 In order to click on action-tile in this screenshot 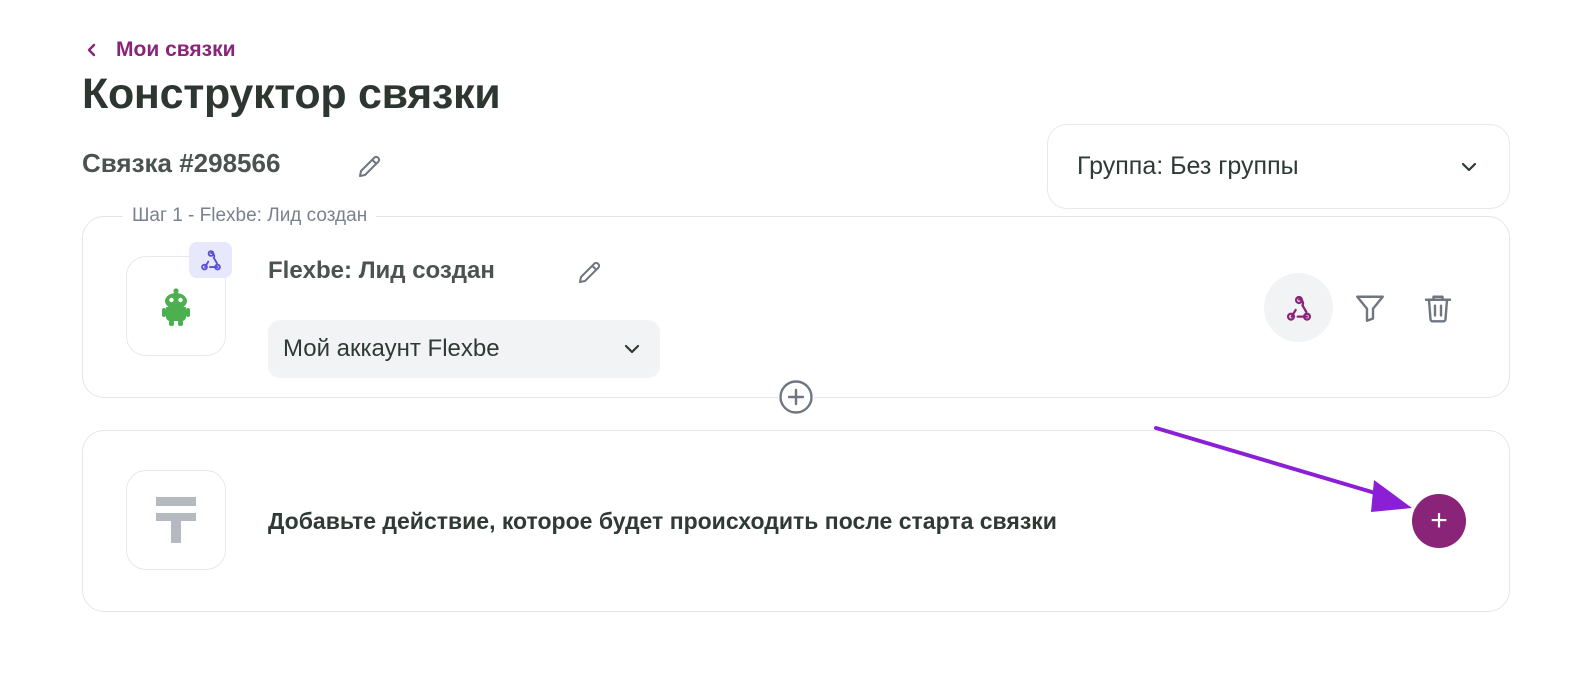, I will do `click(176, 520)`.